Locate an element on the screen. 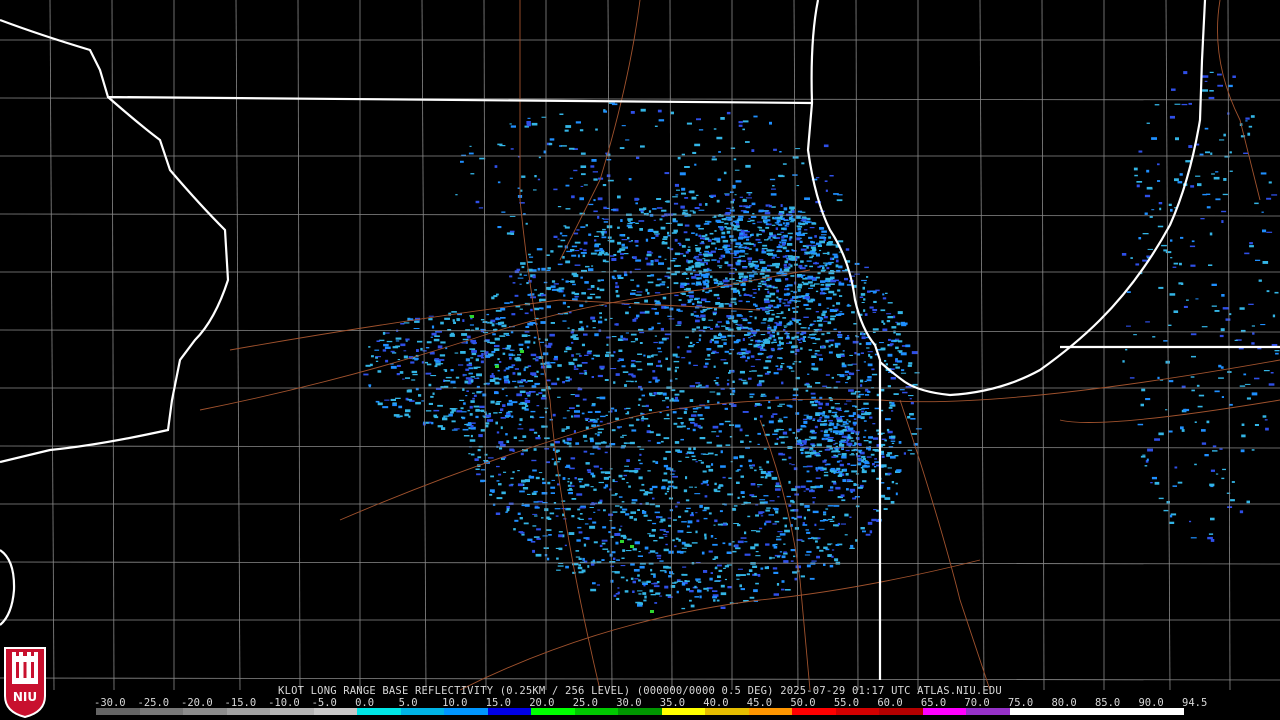 The image size is (1280, 720). scale-label: 94.5 is located at coordinates (1195, 703).